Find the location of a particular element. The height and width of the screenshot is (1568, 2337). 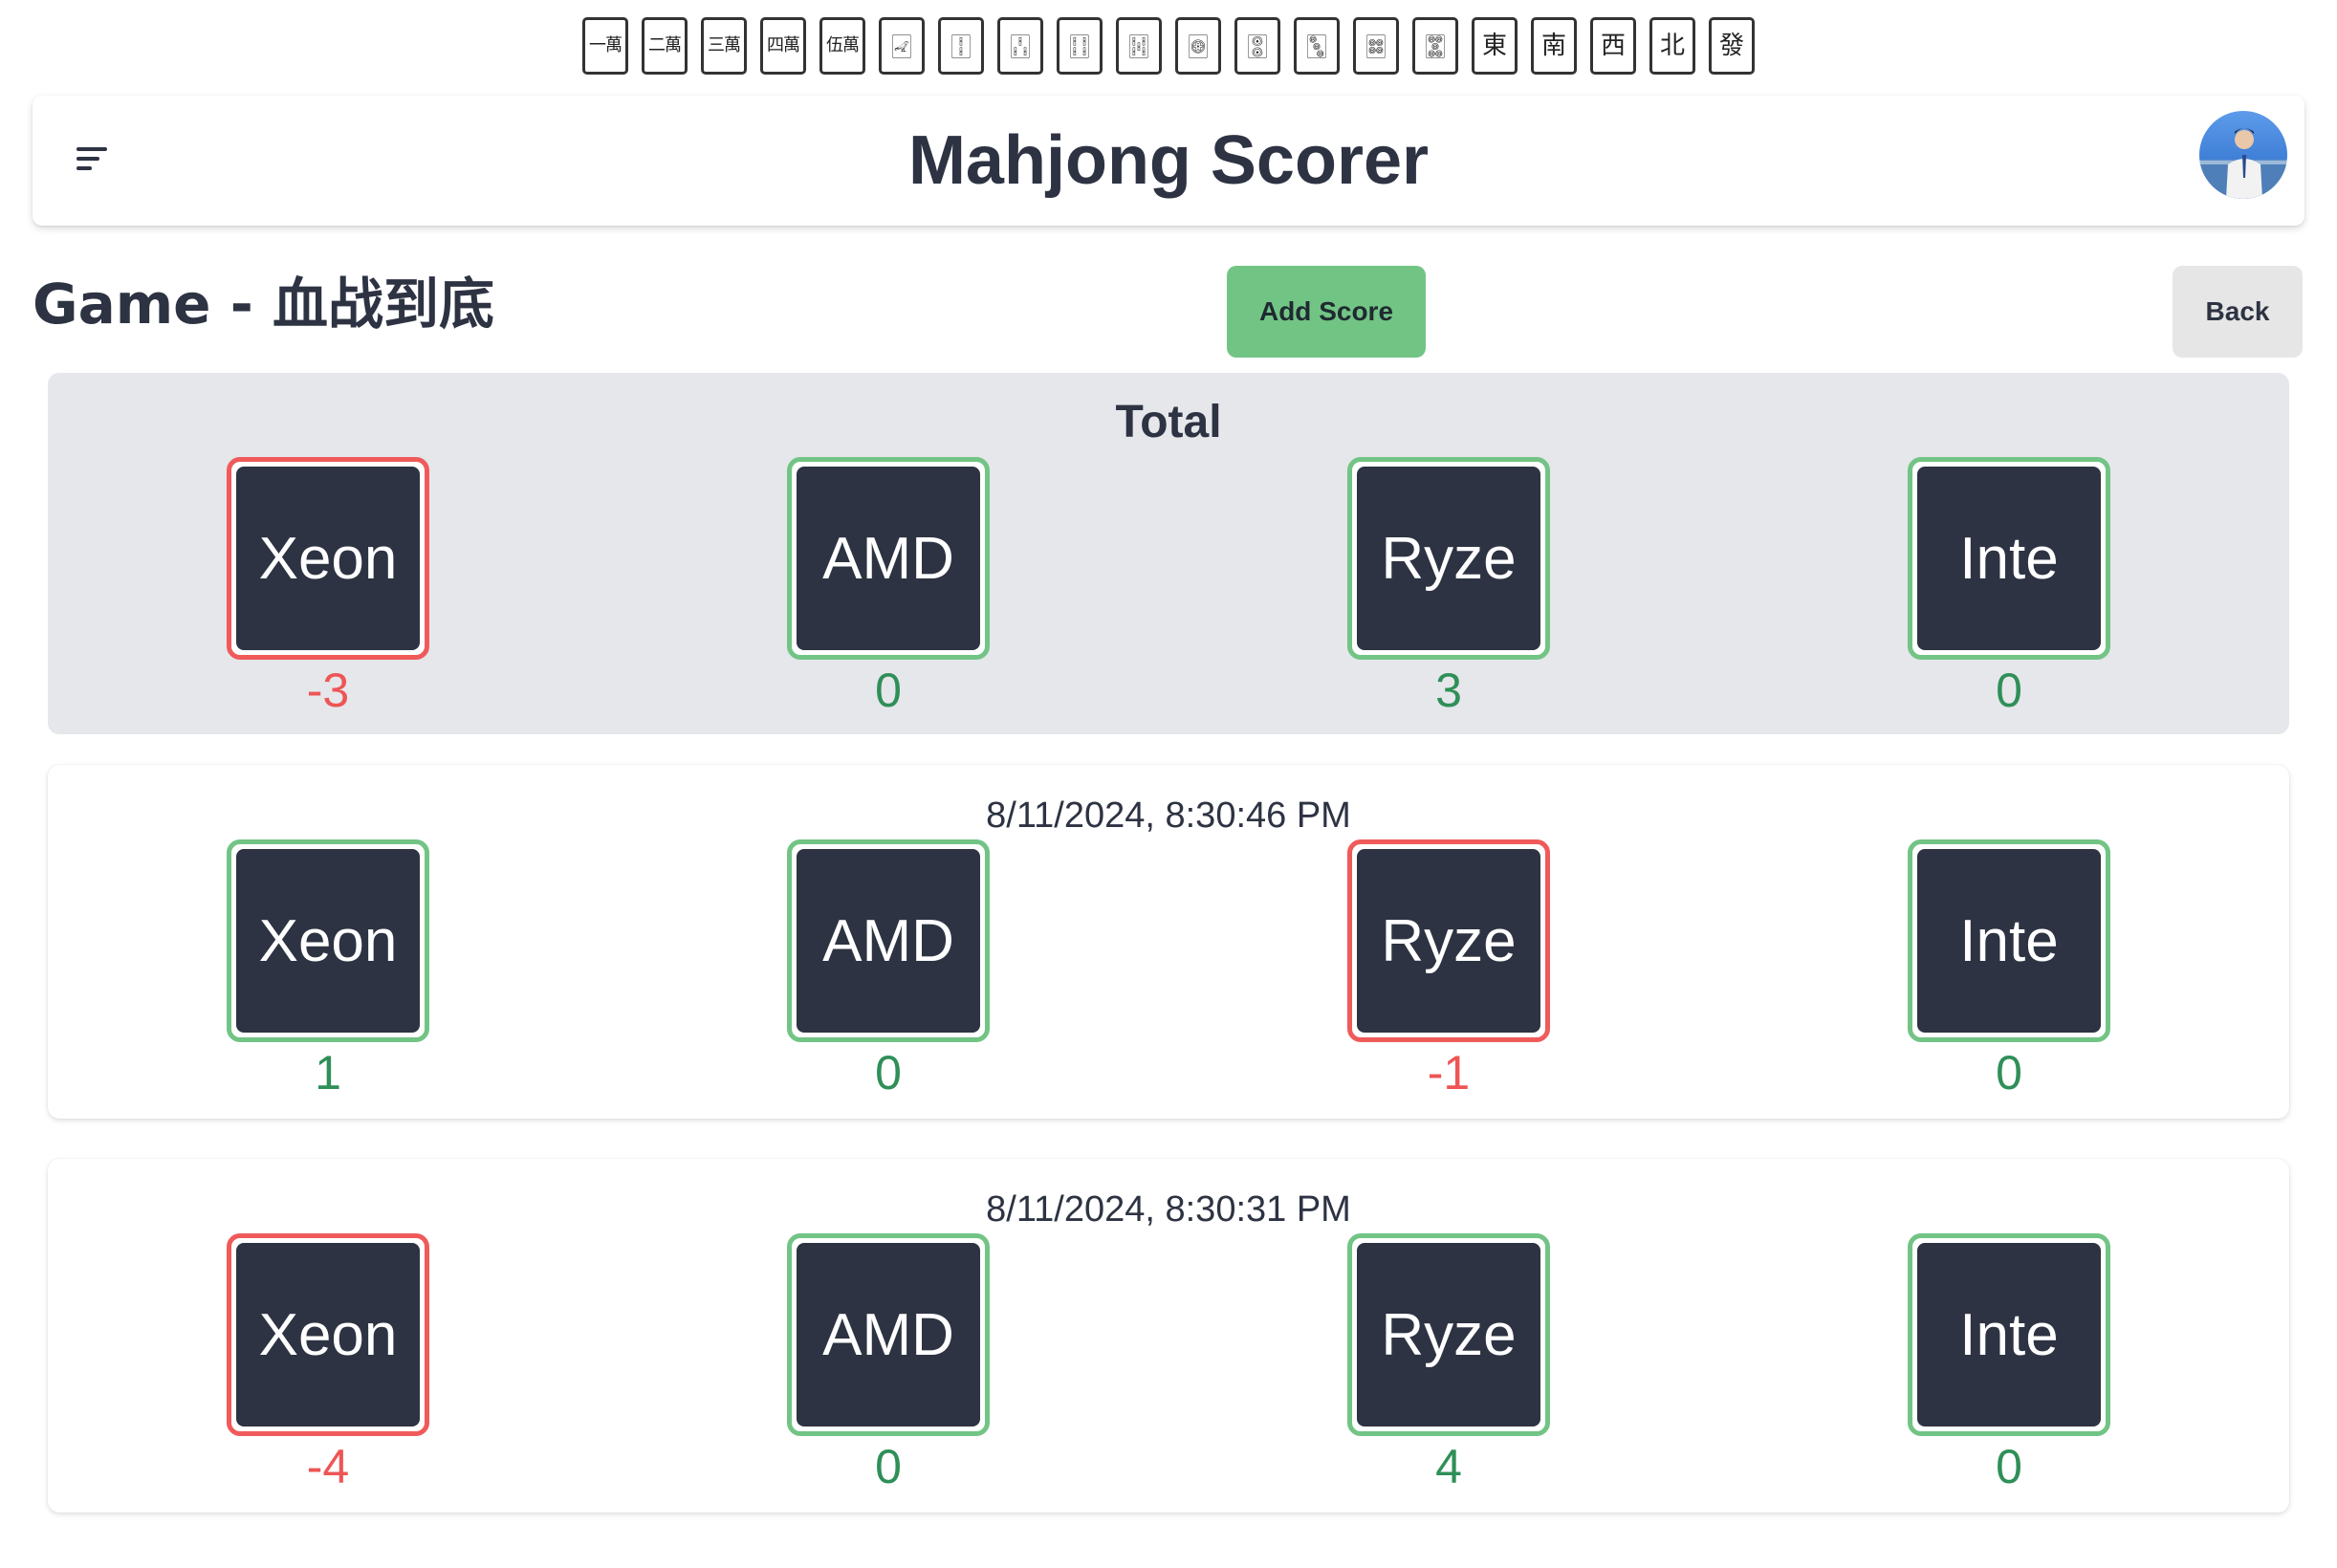

tile-circle-4: 🀜 is located at coordinates (1376, 46).